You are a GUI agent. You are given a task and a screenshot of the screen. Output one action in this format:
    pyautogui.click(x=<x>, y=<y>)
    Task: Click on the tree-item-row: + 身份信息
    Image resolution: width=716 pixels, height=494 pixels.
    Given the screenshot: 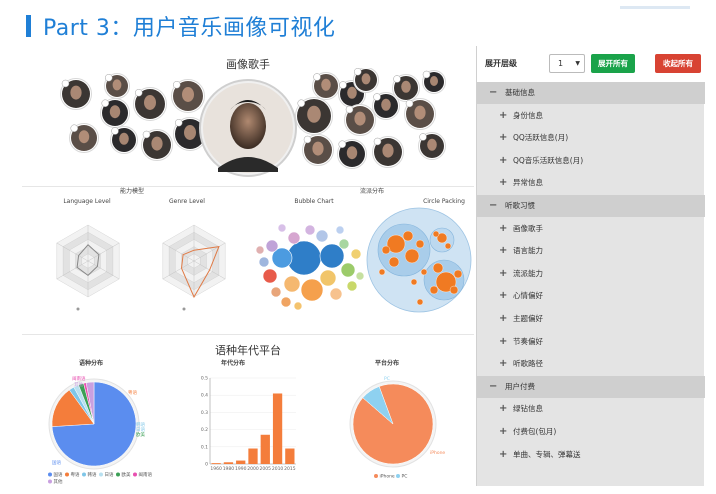 What is the action you would take?
    pyautogui.click(x=591, y=116)
    